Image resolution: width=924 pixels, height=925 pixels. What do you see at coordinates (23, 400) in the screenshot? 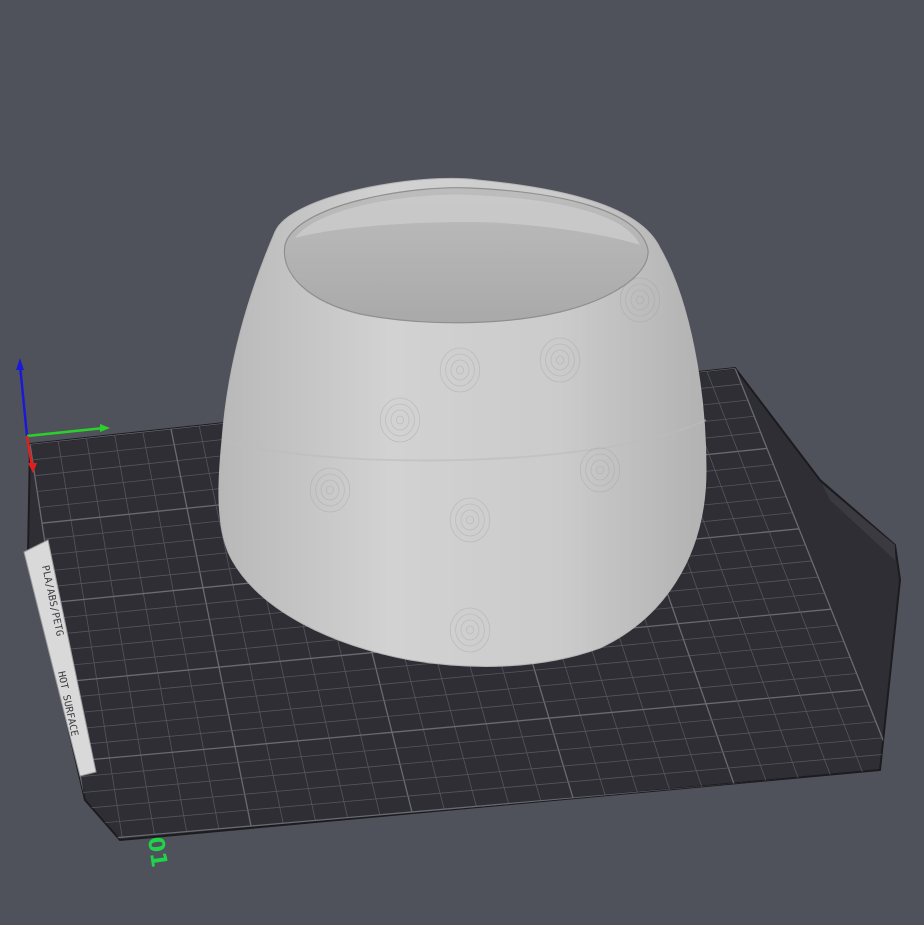
I see `z-axis` at bounding box center [23, 400].